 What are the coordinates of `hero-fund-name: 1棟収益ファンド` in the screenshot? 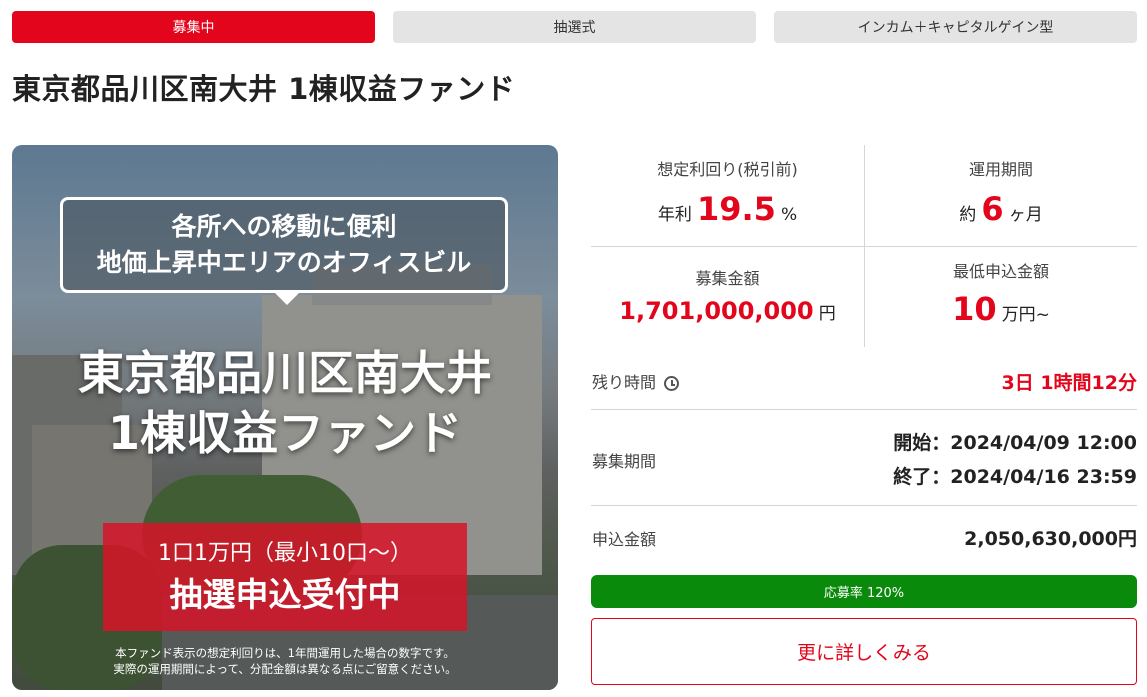 It's located at (284, 433).